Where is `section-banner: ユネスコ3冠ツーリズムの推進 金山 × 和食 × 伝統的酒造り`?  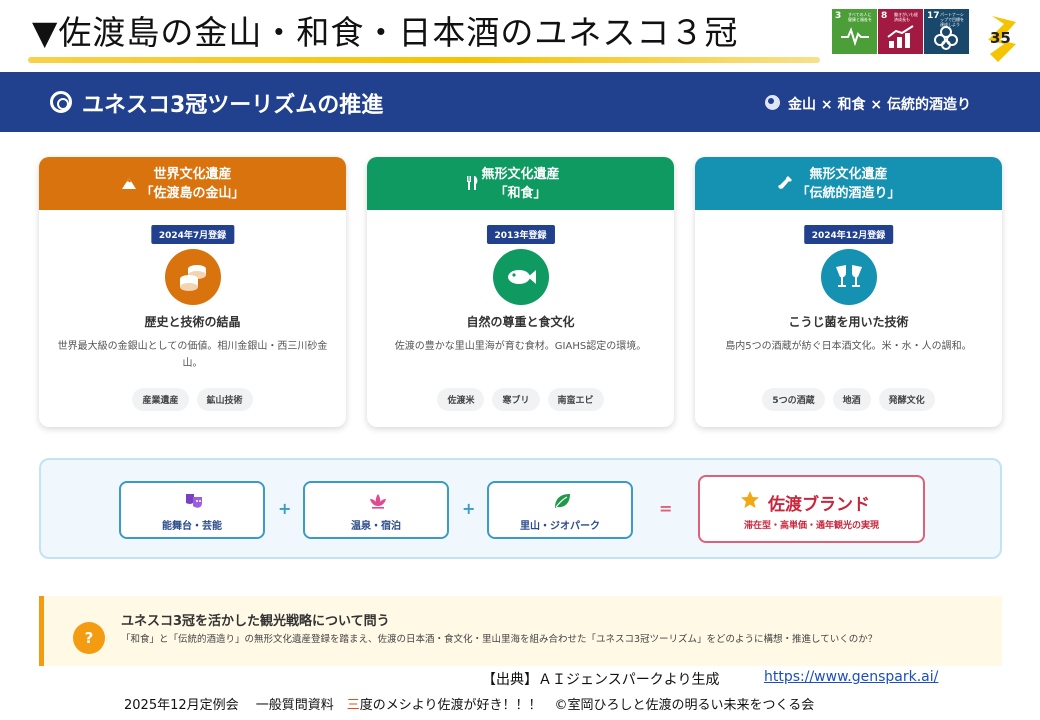
section-banner: ユネスコ3冠ツーリズムの推進 金山 × 和食 × 伝統的酒造り is located at coordinates (520, 102).